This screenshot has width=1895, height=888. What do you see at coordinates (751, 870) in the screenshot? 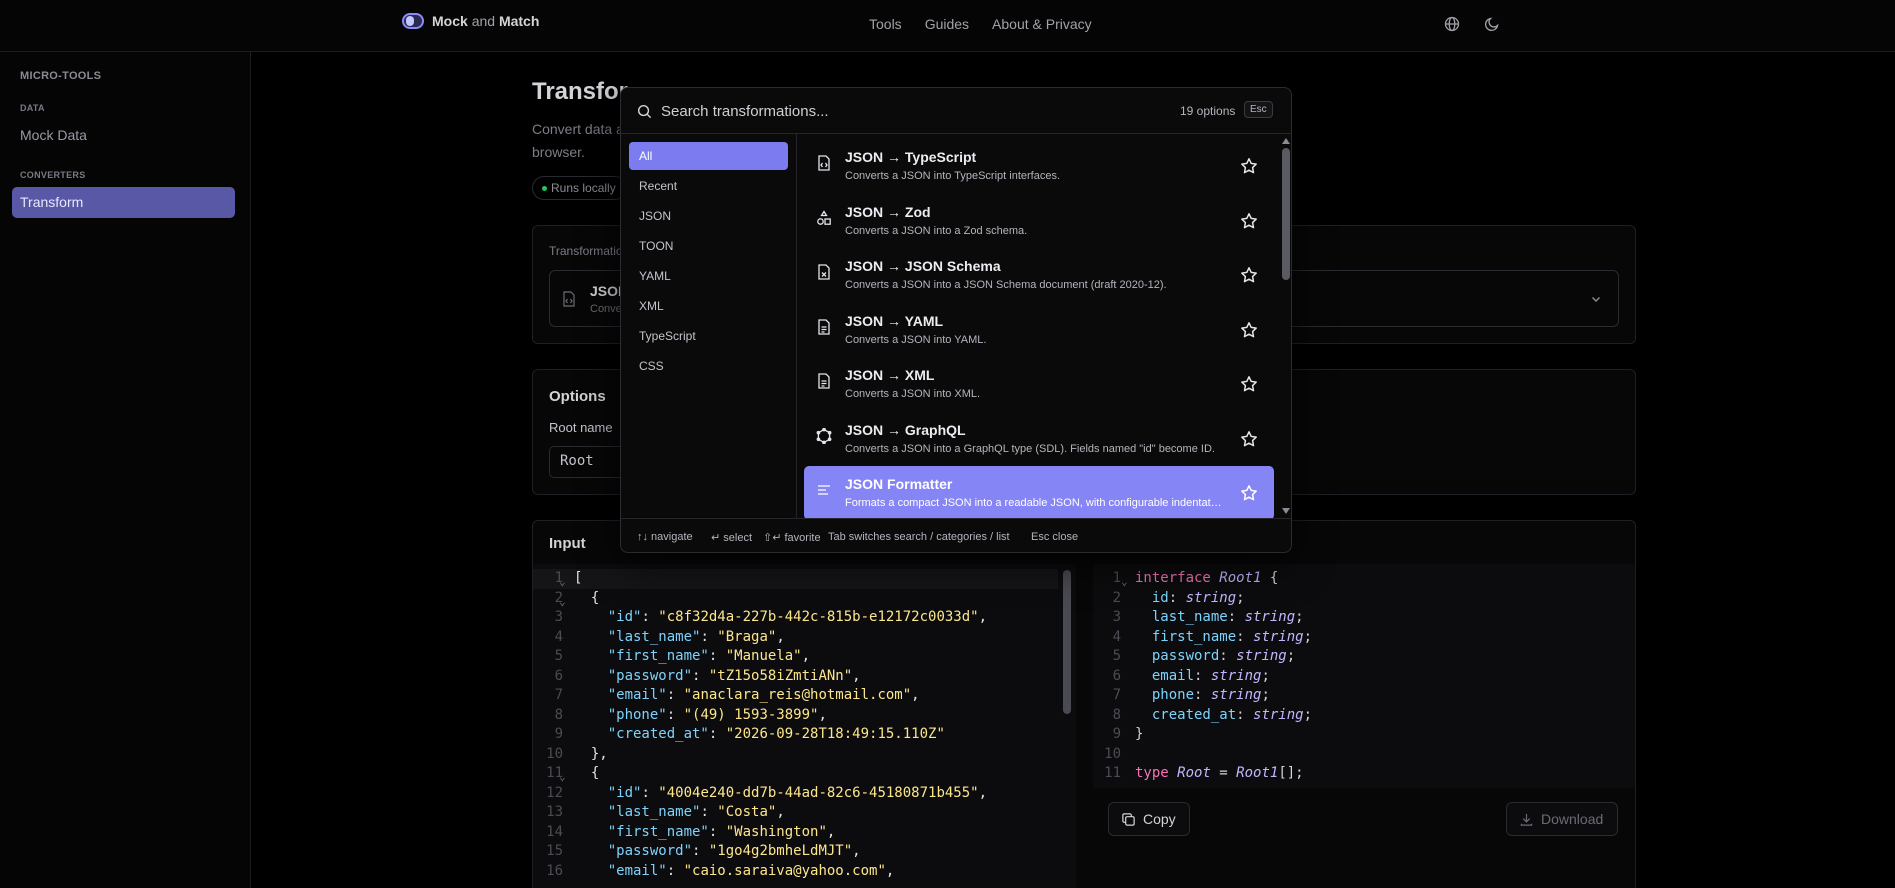
I see `code-text: "email": "caio.saraiva@yahoo.com",` at bounding box center [751, 870].